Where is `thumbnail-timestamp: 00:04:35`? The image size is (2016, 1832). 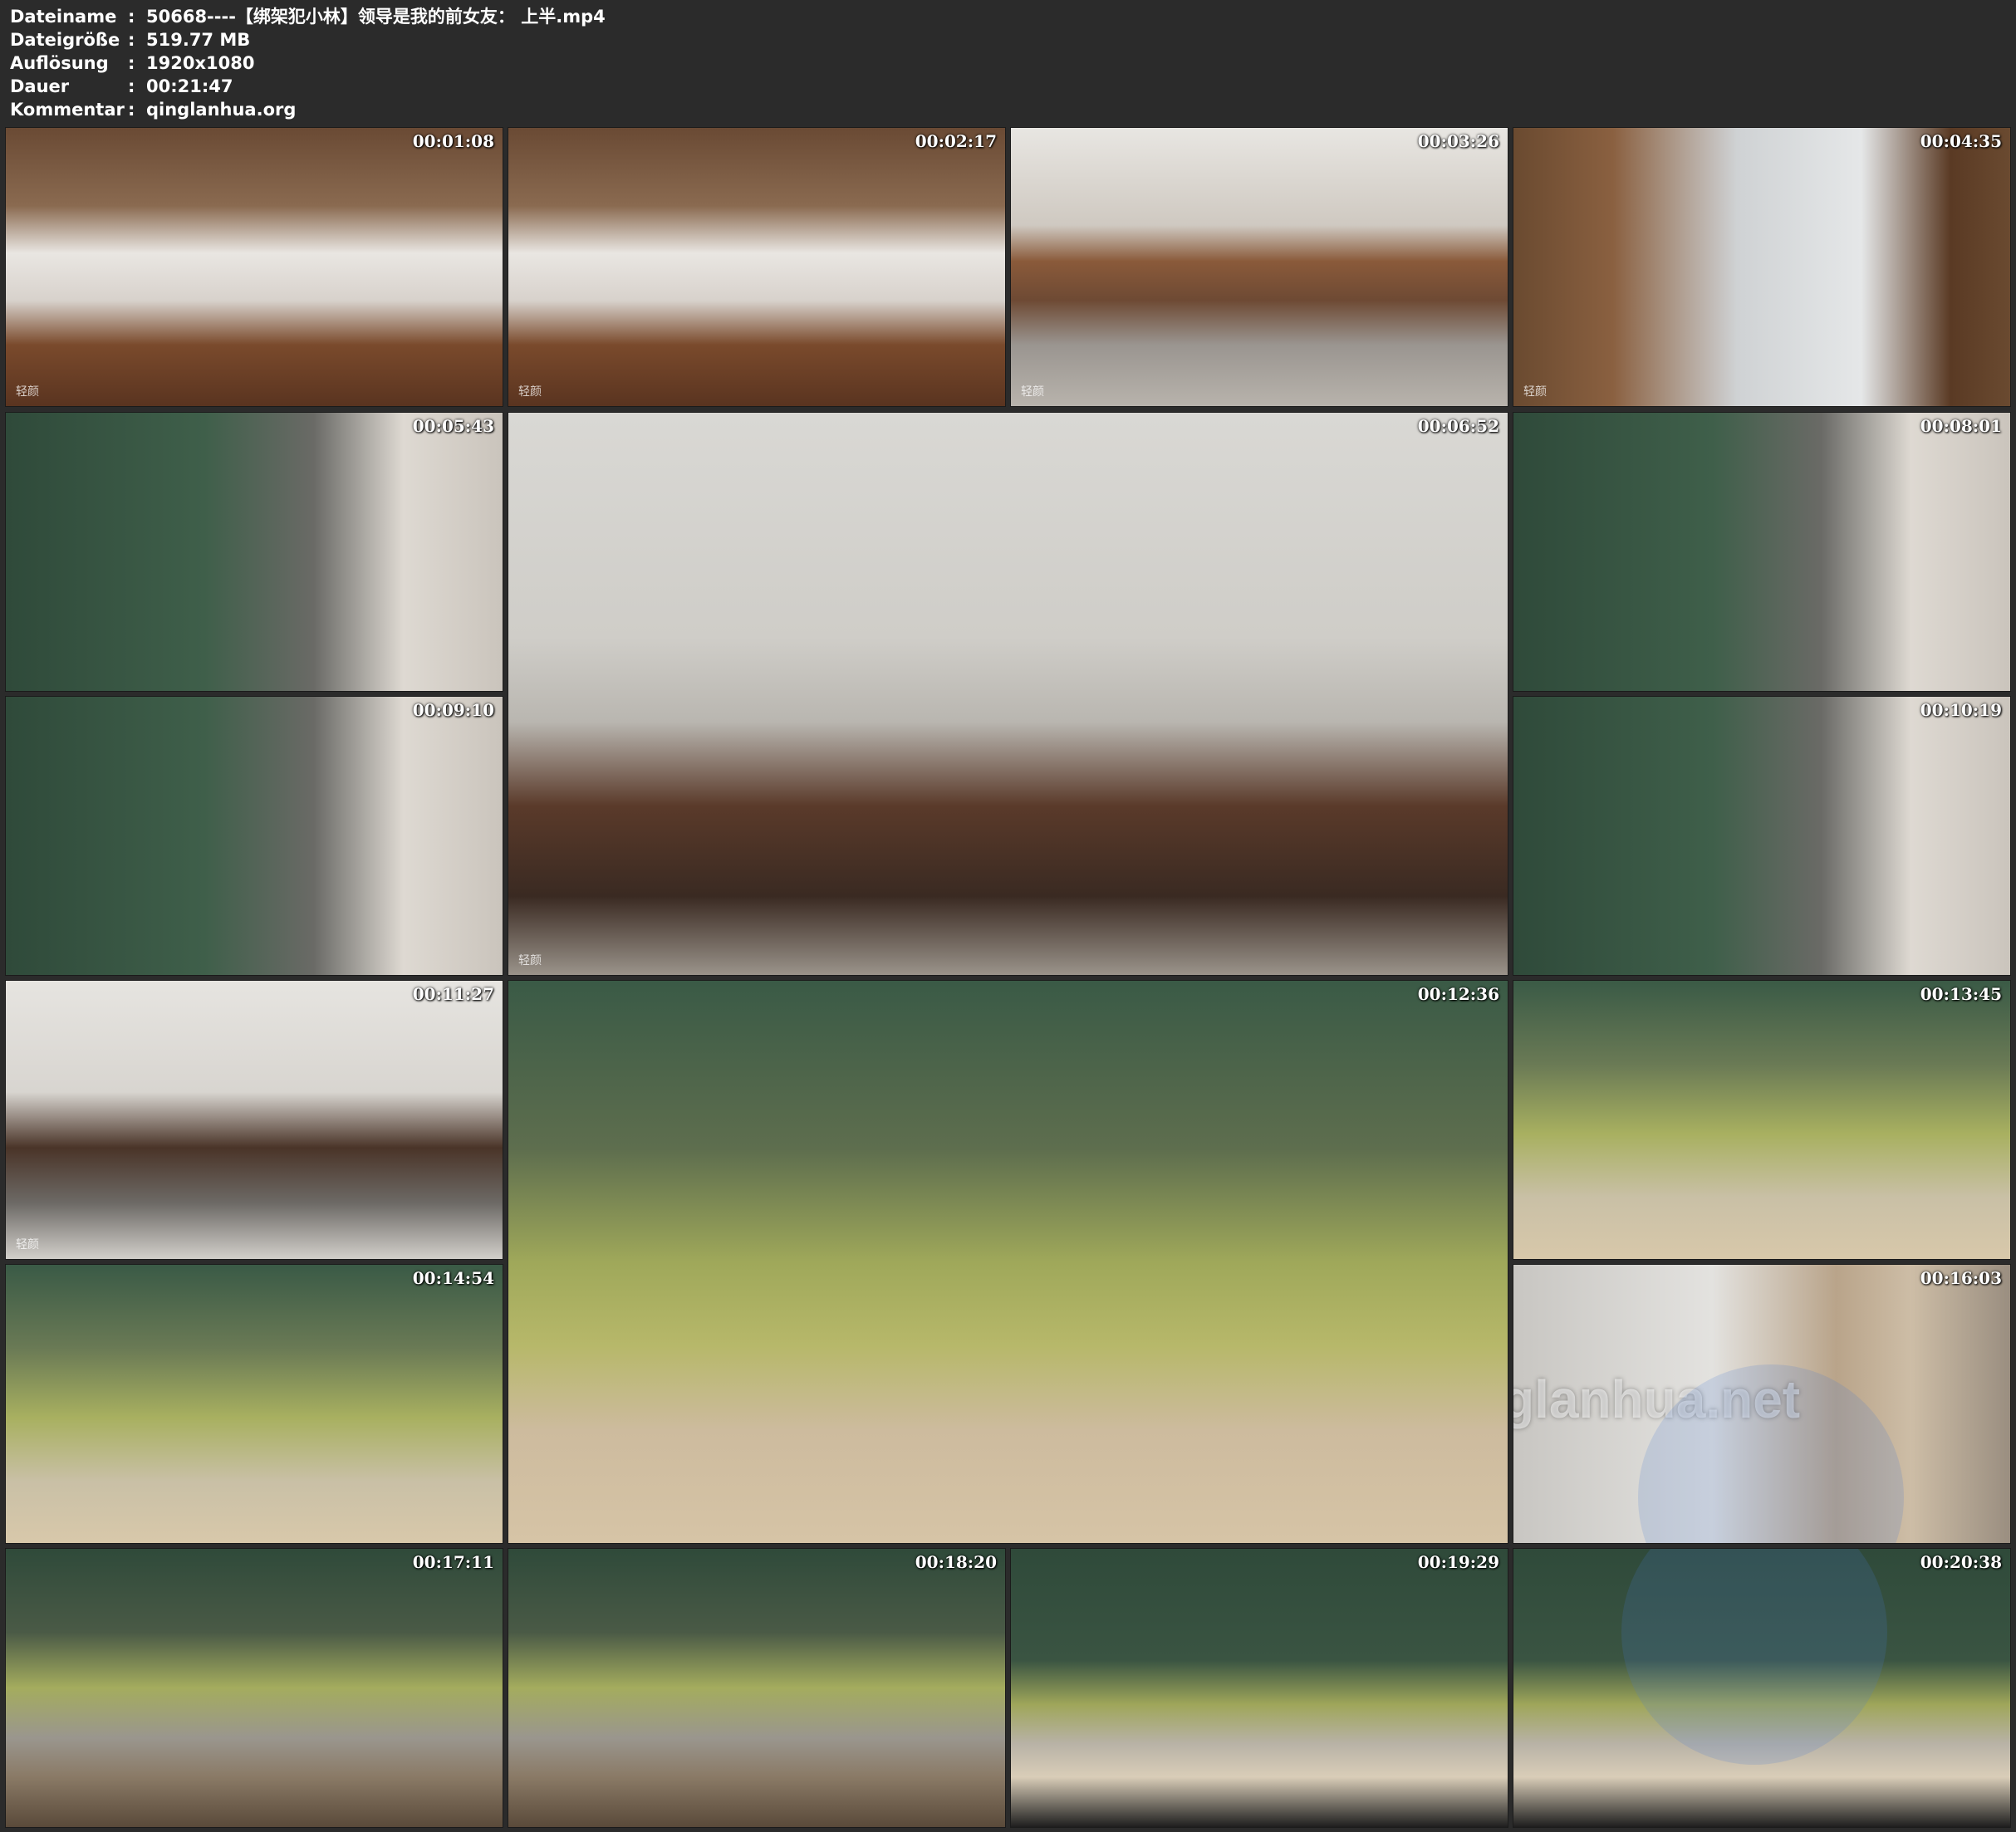 thumbnail-timestamp: 00:04:35 is located at coordinates (1961, 141).